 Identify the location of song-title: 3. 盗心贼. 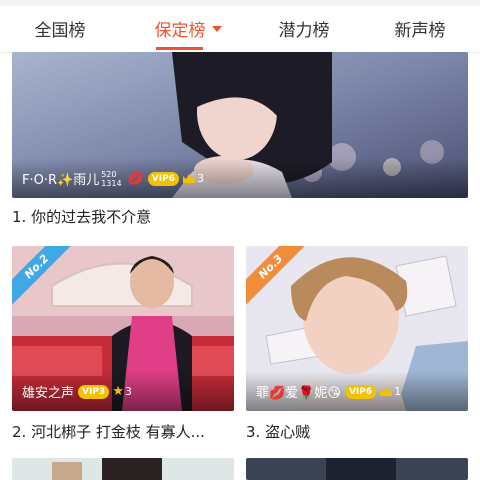
(357, 431).